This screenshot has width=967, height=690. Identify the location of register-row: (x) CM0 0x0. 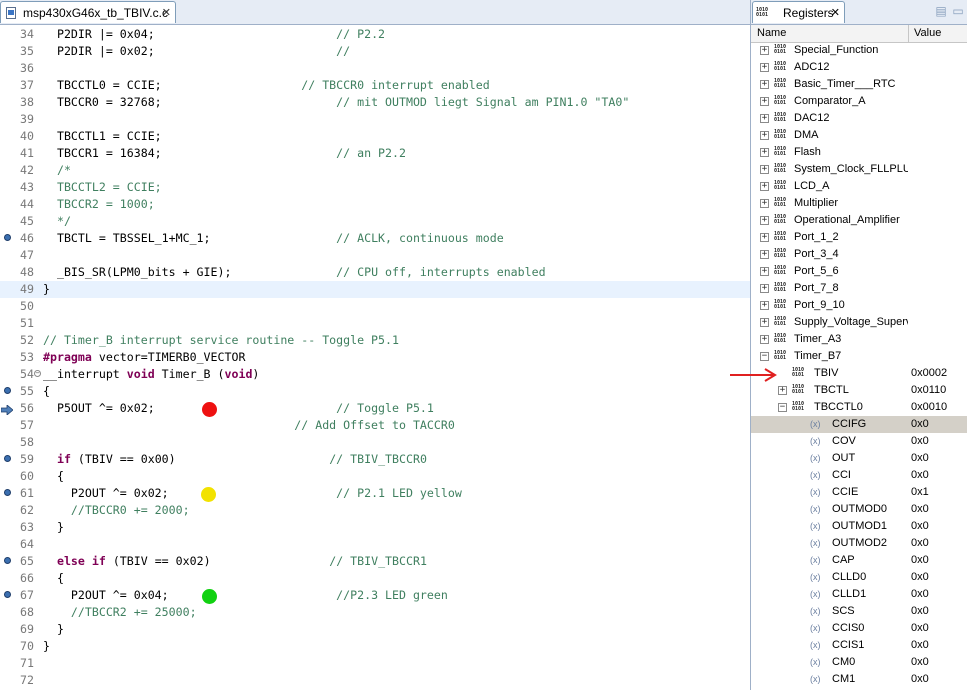
(859, 662).